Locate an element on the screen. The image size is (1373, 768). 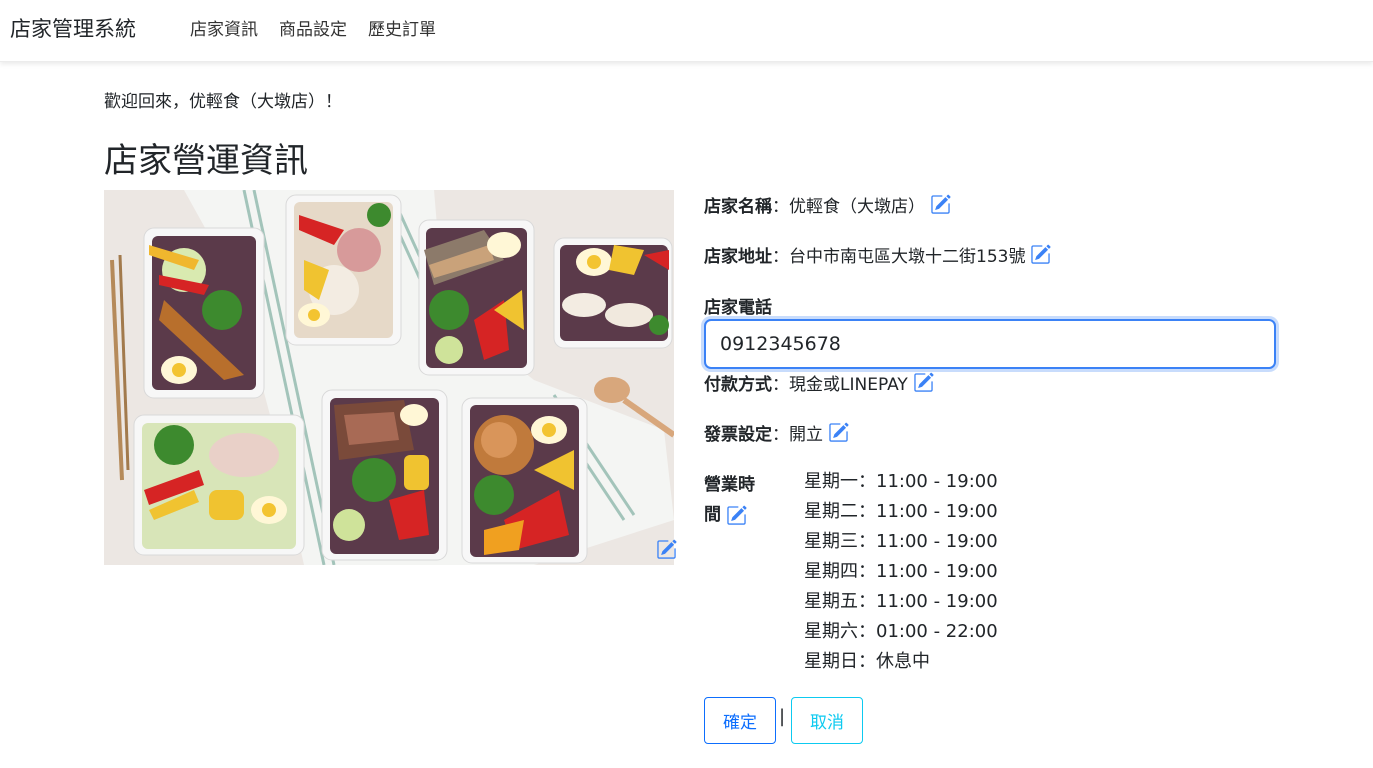
hours-sunday: 星期日：休息中 is located at coordinates (867, 661).